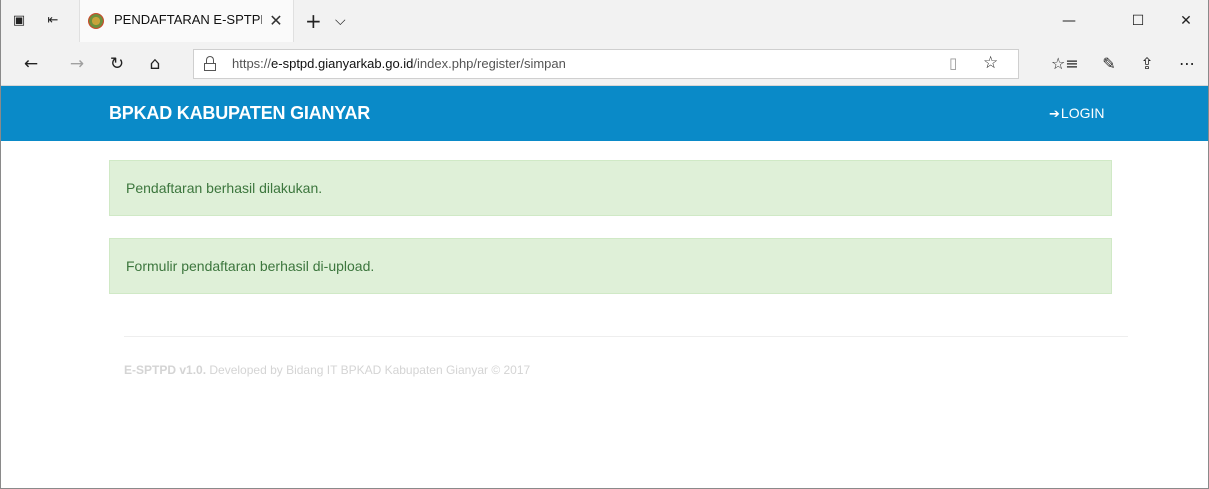 This screenshot has width=1209, height=489. What do you see at coordinates (1069, 21) in the screenshot?
I see `minimize-button: —` at bounding box center [1069, 21].